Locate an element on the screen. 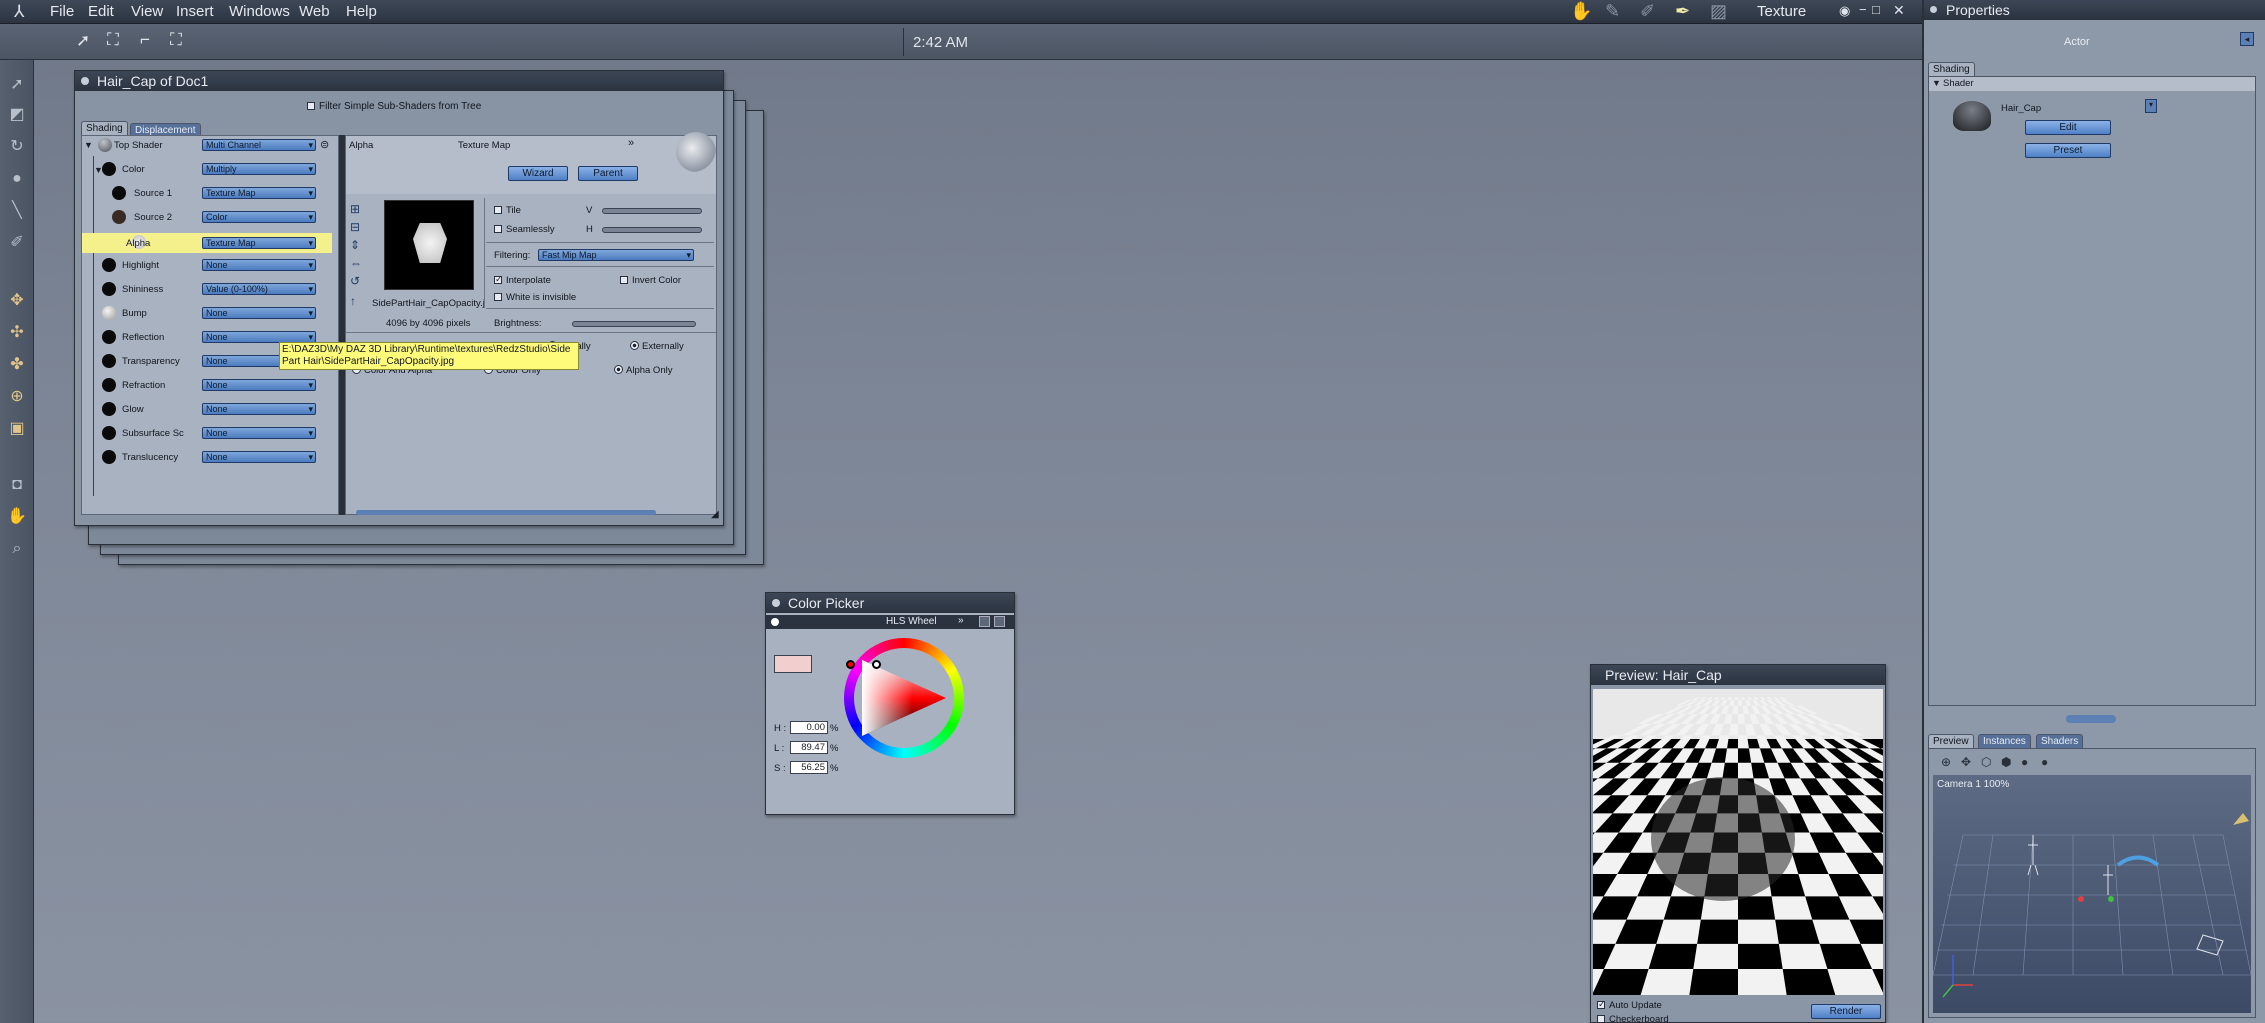 The height and width of the screenshot is (1023, 2265). horizontal-scrollbar is located at coordinates (506, 512).